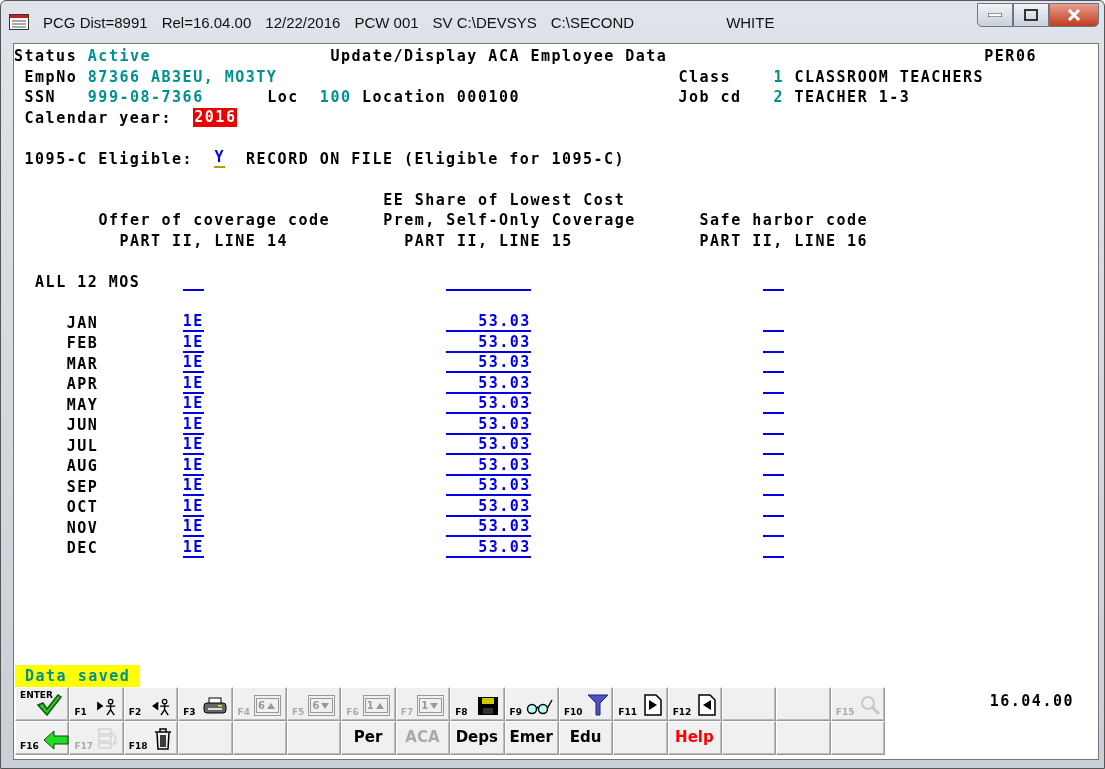 The height and width of the screenshot is (769, 1105). What do you see at coordinates (214, 220) in the screenshot?
I see `column-header: Offer of coverage code` at bounding box center [214, 220].